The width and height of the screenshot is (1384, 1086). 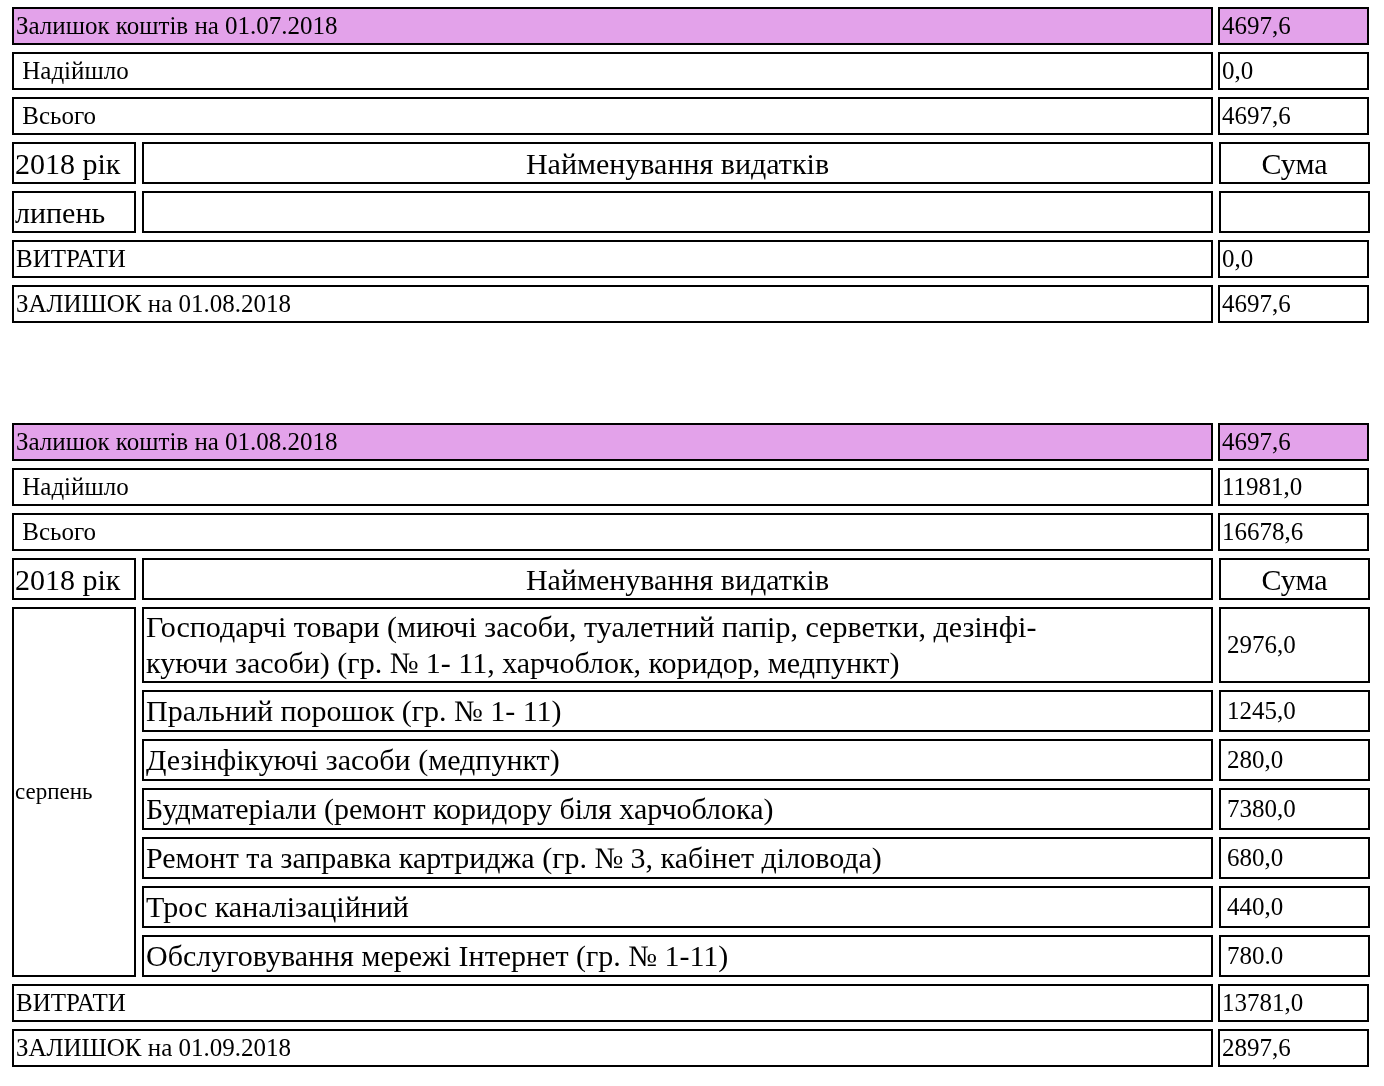 What do you see at coordinates (1293, 1048) in the screenshot?
I see `amount-cell: 2897,6` at bounding box center [1293, 1048].